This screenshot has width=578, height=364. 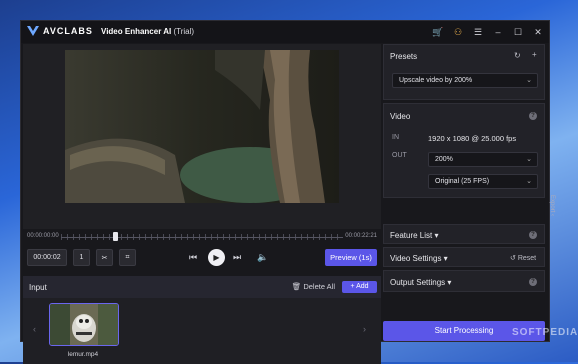 I want to click on add-button: + Add, so click(x=359, y=287).